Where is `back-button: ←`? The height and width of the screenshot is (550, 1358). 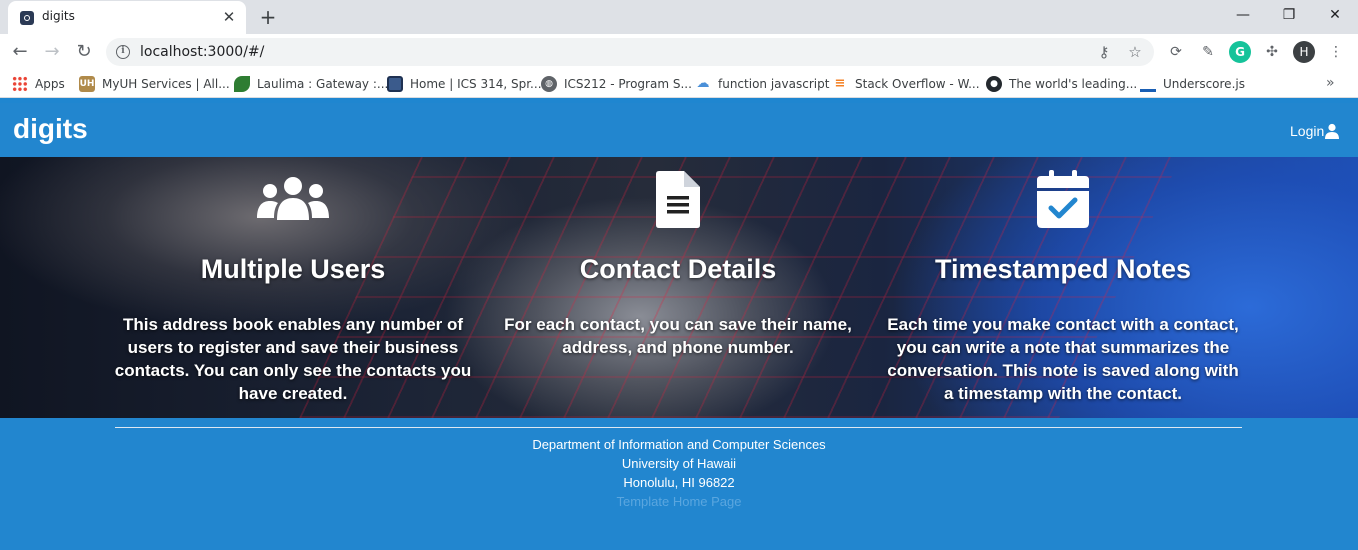
back-button: ← is located at coordinates (20, 52).